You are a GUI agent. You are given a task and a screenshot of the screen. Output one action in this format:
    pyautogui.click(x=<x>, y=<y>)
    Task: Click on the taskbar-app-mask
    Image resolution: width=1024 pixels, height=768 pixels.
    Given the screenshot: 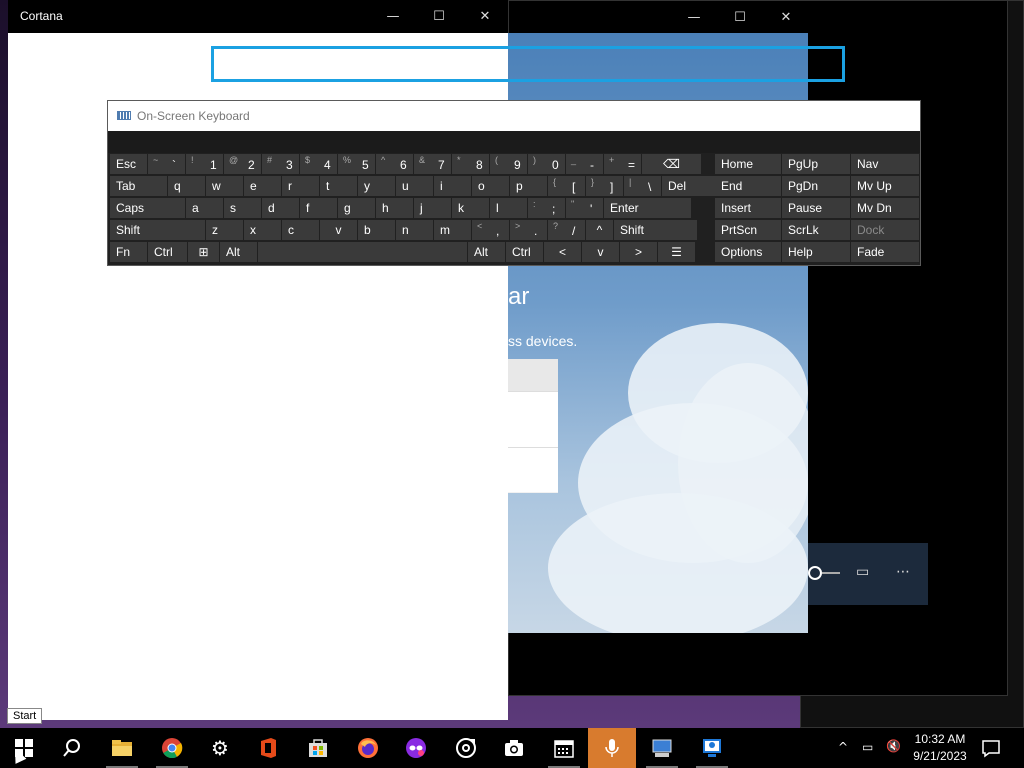 What is the action you would take?
    pyautogui.click(x=416, y=748)
    